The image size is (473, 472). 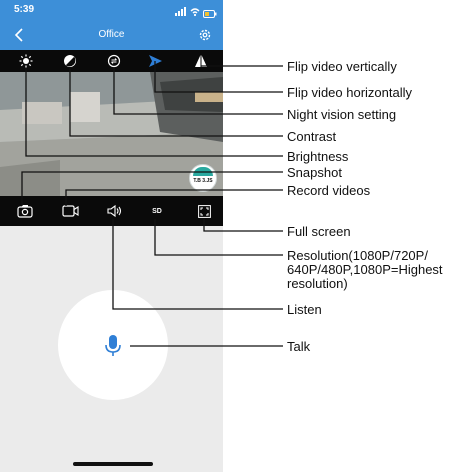 What do you see at coordinates (318, 156) in the screenshot?
I see `label-brightness: Brightness` at bounding box center [318, 156].